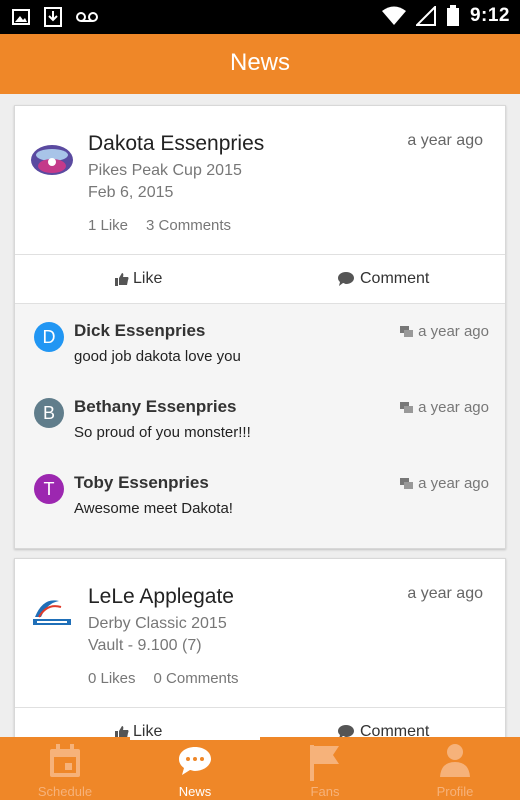 The width and height of the screenshot is (520, 800). I want to click on commenter-name: Dick Essenpries, so click(140, 330).